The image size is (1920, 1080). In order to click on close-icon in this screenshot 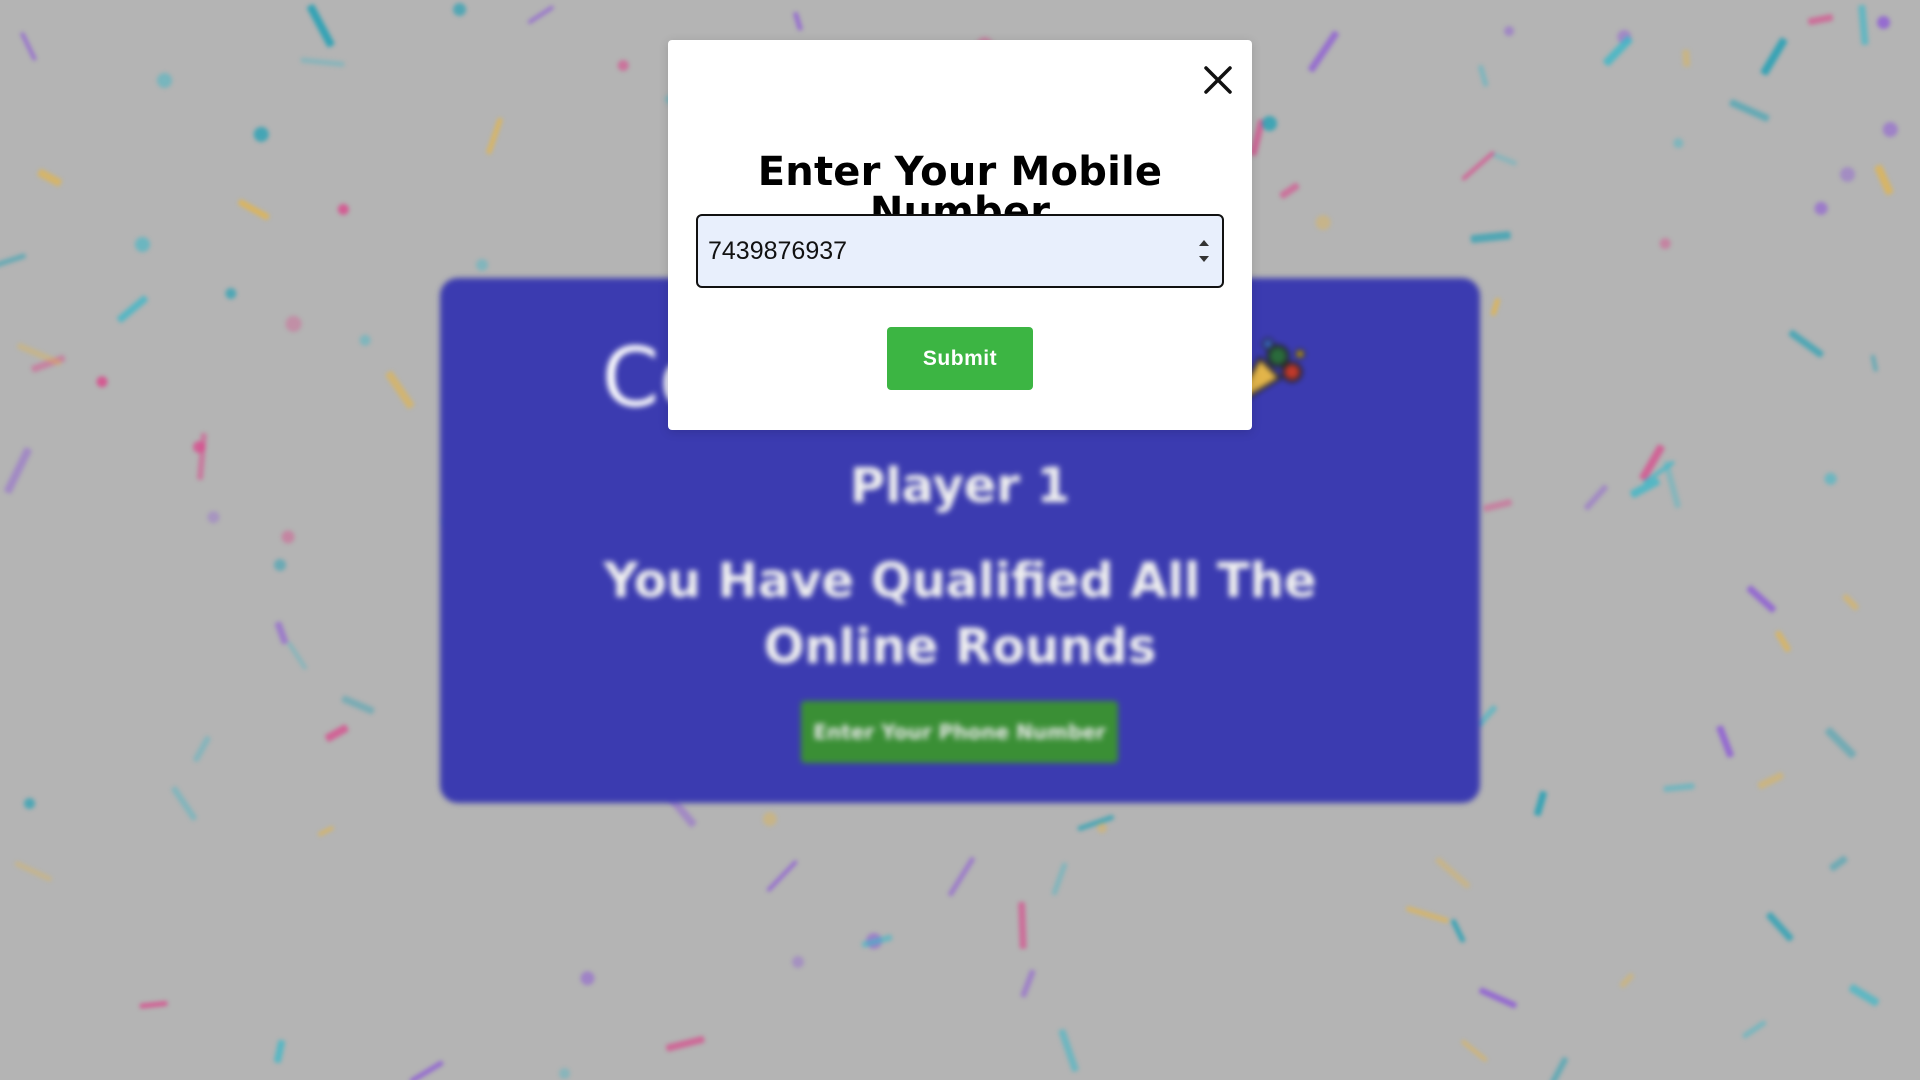, I will do `click(1218, 80)`.